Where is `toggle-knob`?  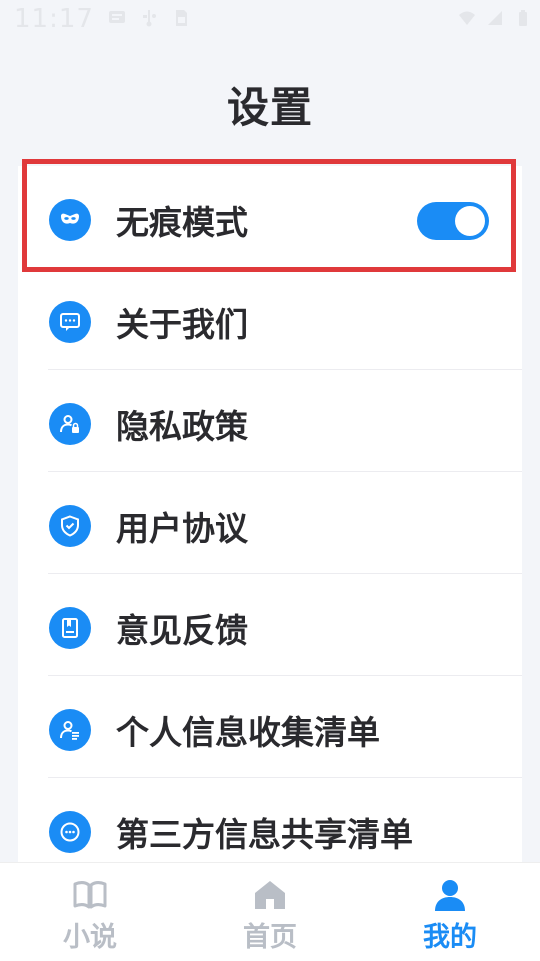 toggle-knob is located at coordinates (470, 221).